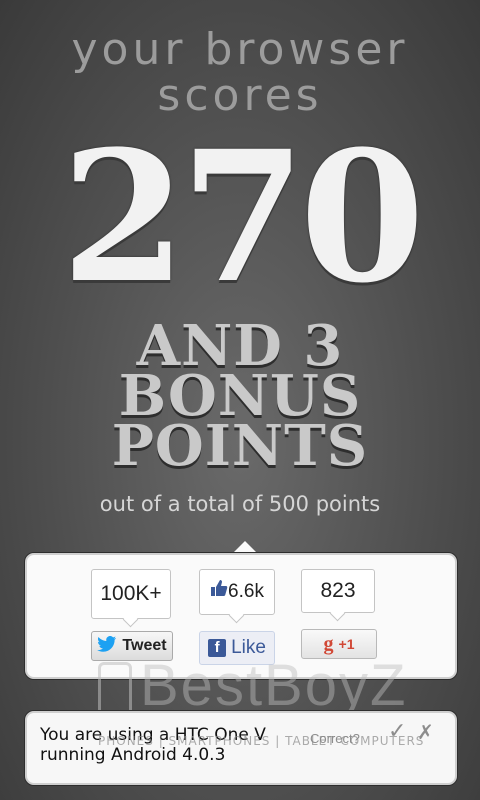 This screenshot has width=480, height=800. What do you see at coordinates (346, 644) in the screenshot?
I see `plusone-label: +1` at bounding box center [346, 644].